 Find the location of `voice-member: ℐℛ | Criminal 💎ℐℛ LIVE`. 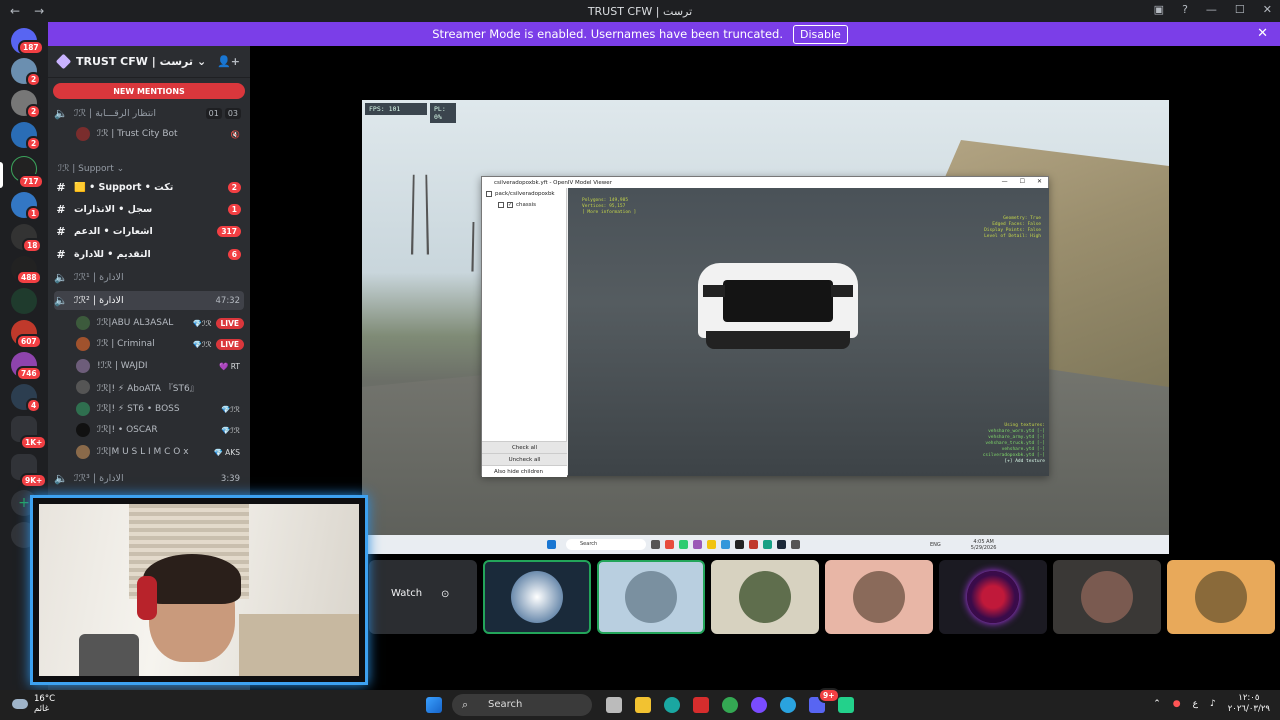

voice-member: ℐℛ | Criminal 💎ℐℛ LIVE is located at coordinates (160, 344).